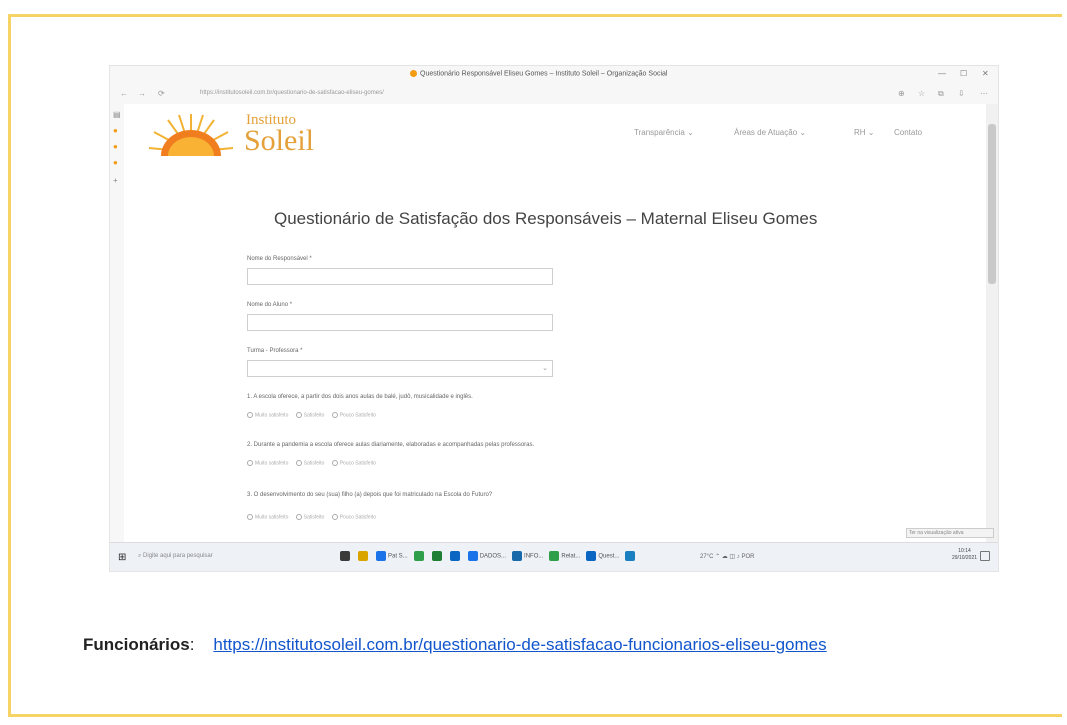  I want to click on class-teacher-select: ⌄, so click(400, 368).